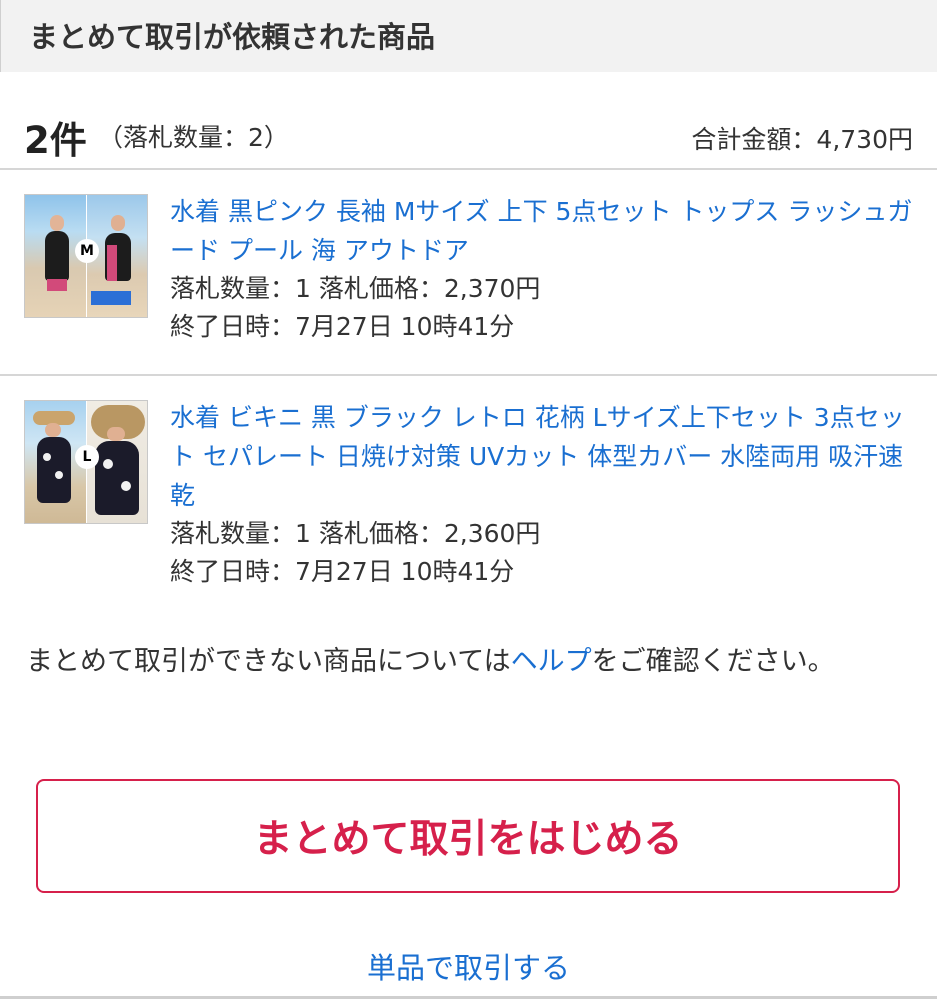 This screenshot has height=999, width=937. What do you see at coordinates (468, 836) in the screenshot?
I see `start-bundle-trade-button: まとめて取引をはじめる` at bounding box center [468, 836].